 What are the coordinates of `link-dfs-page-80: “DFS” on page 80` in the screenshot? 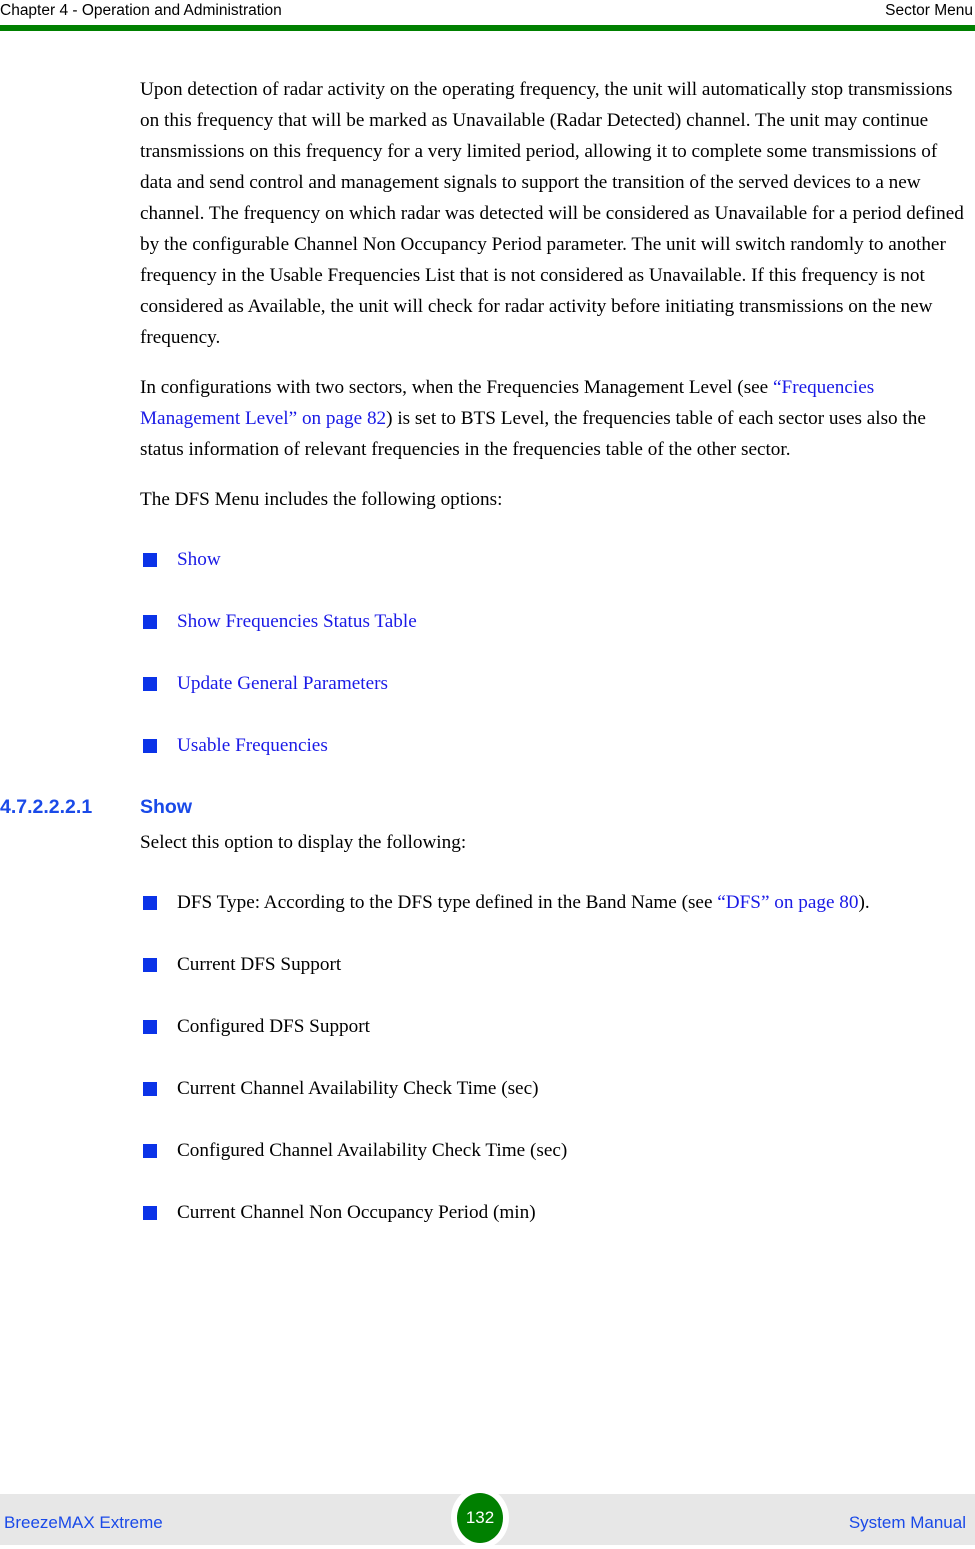 It's located at (787, 902).